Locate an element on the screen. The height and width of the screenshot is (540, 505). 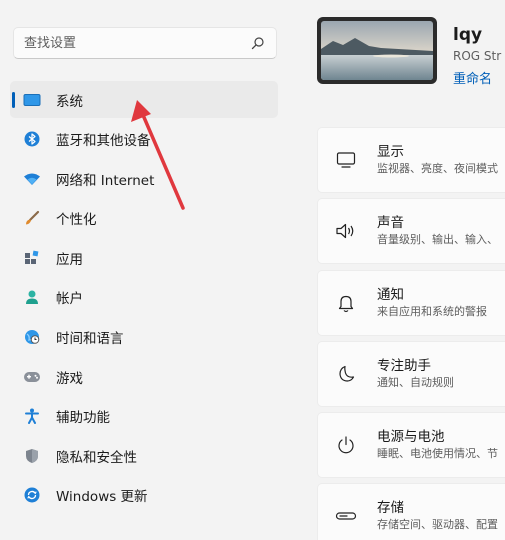
search-icon is located at coordinates (258, 43).